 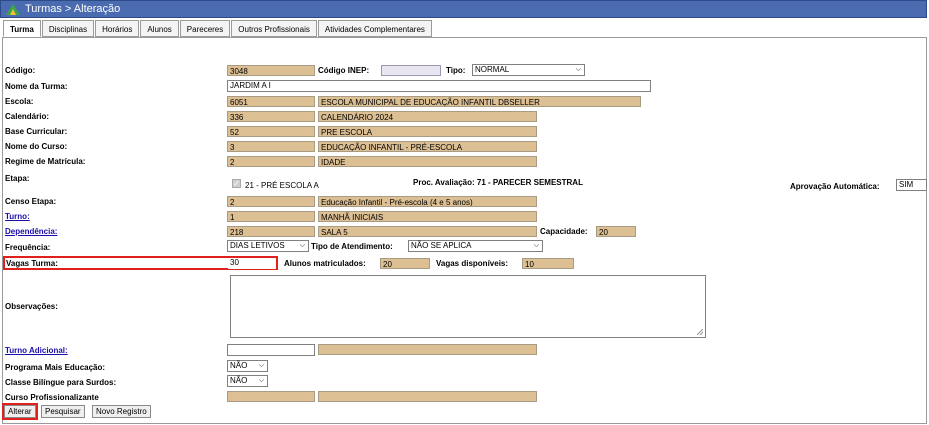 What do you see at coordinates (271, 201) in the screenshot?
I see `censo-etapa-code-field: 2` at bounding box center [271, 201].